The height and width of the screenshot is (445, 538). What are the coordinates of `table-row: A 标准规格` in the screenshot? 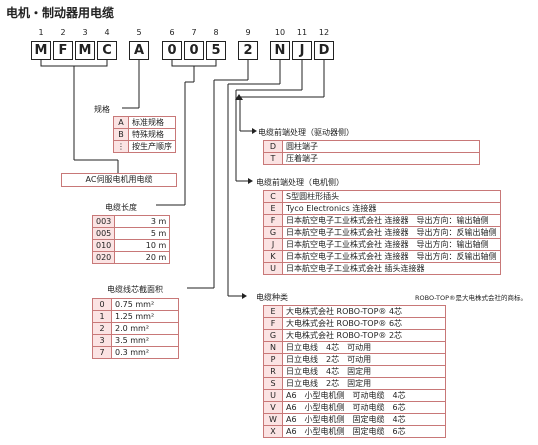 It's located at (144, 122).